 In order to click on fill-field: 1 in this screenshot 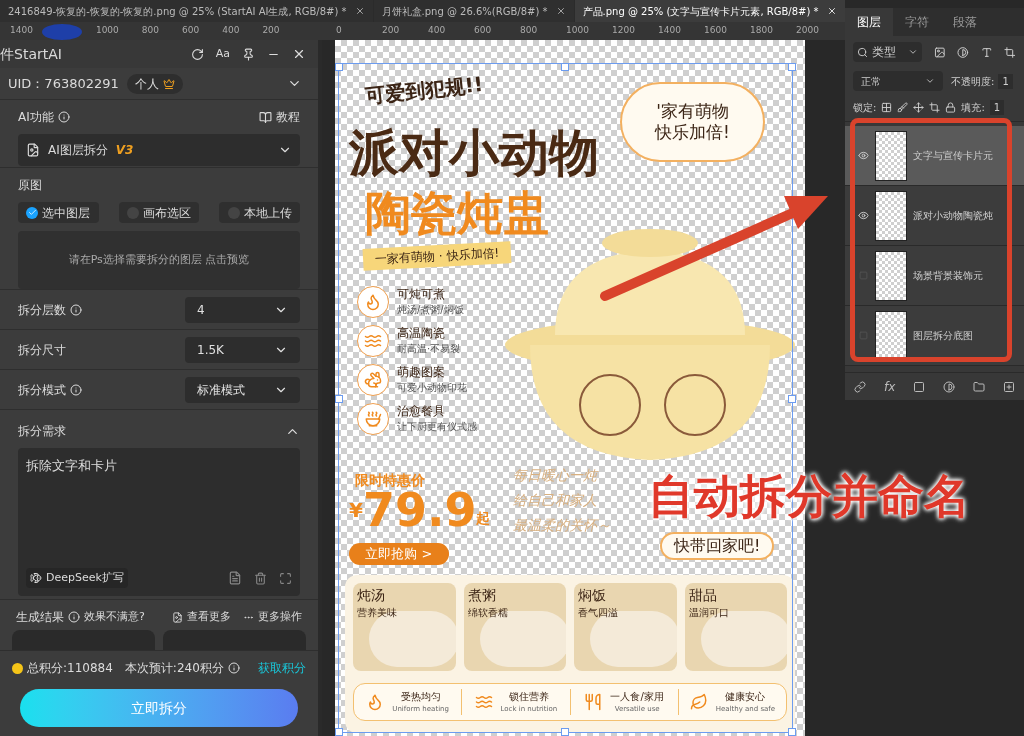, I will do `click(997, 107)`.